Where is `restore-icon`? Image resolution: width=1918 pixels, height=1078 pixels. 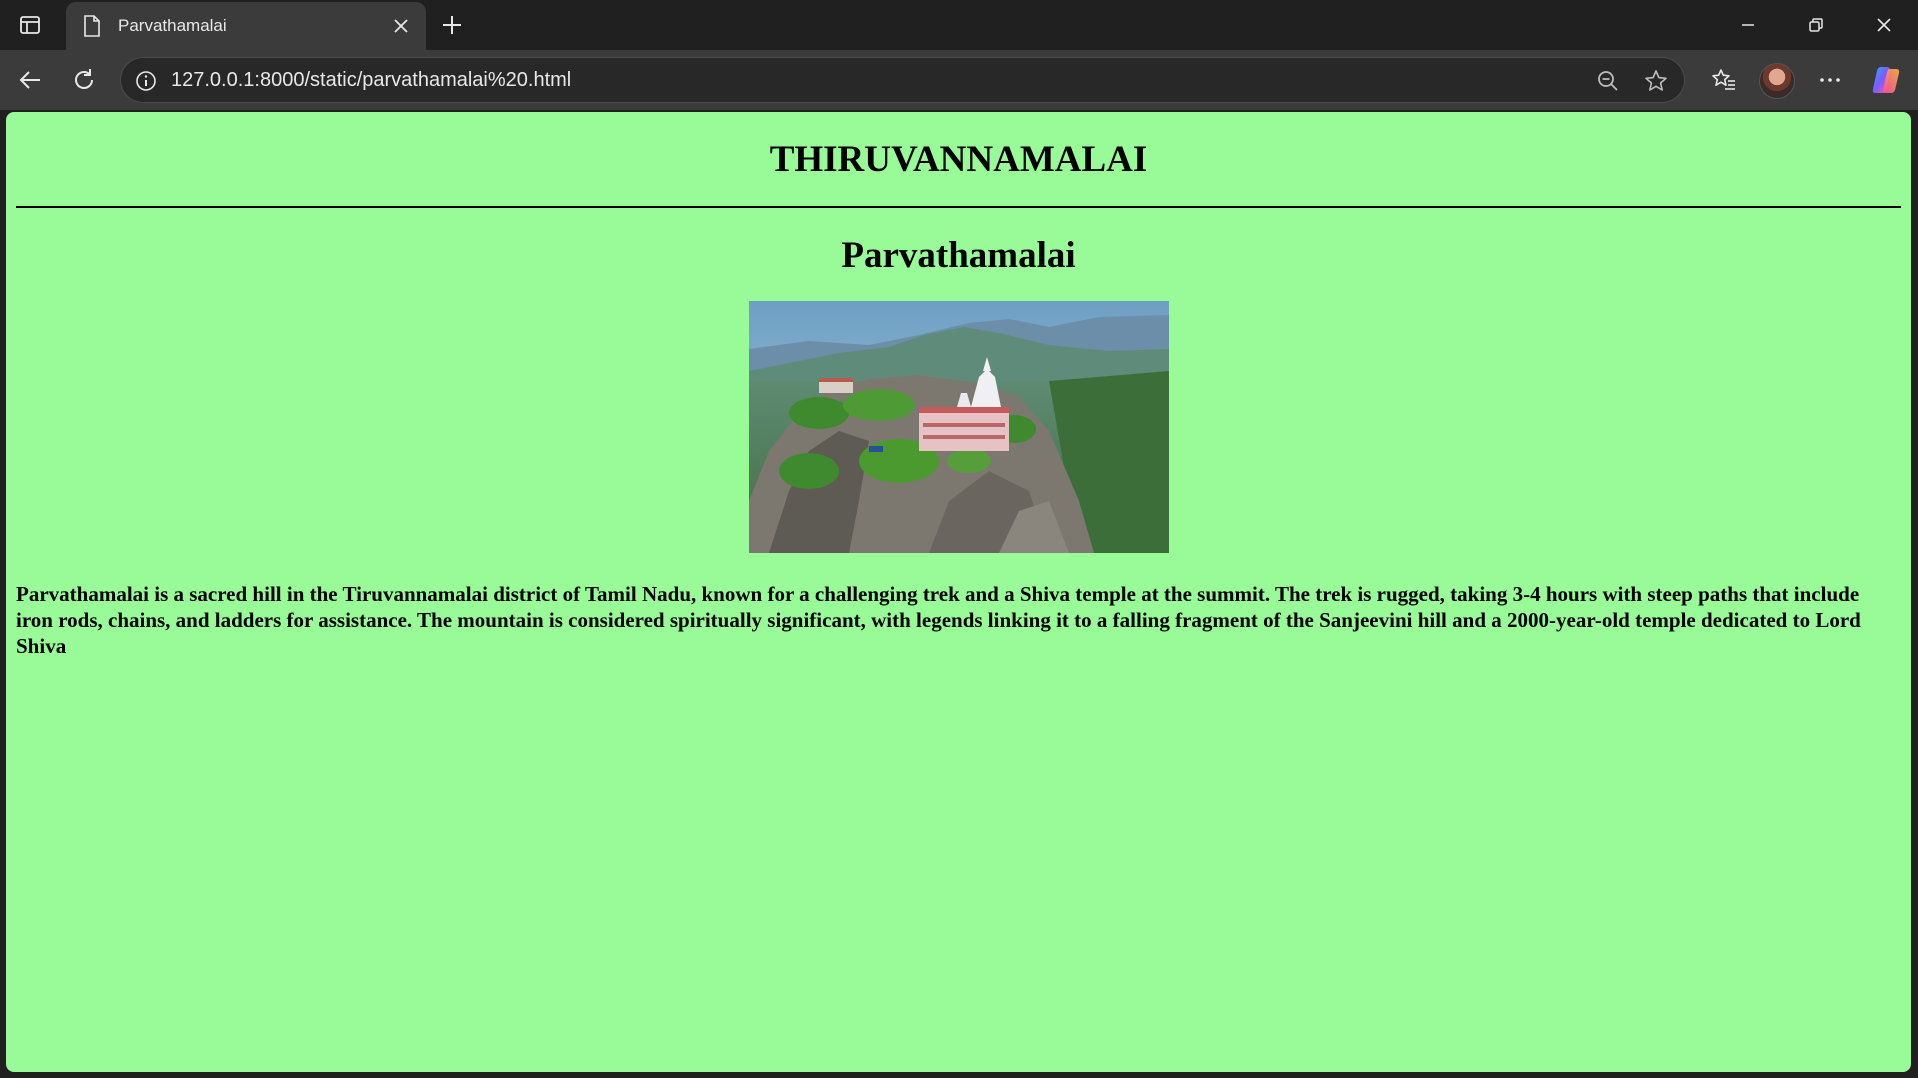
restore-icon is located at coordinates (1816, 25).